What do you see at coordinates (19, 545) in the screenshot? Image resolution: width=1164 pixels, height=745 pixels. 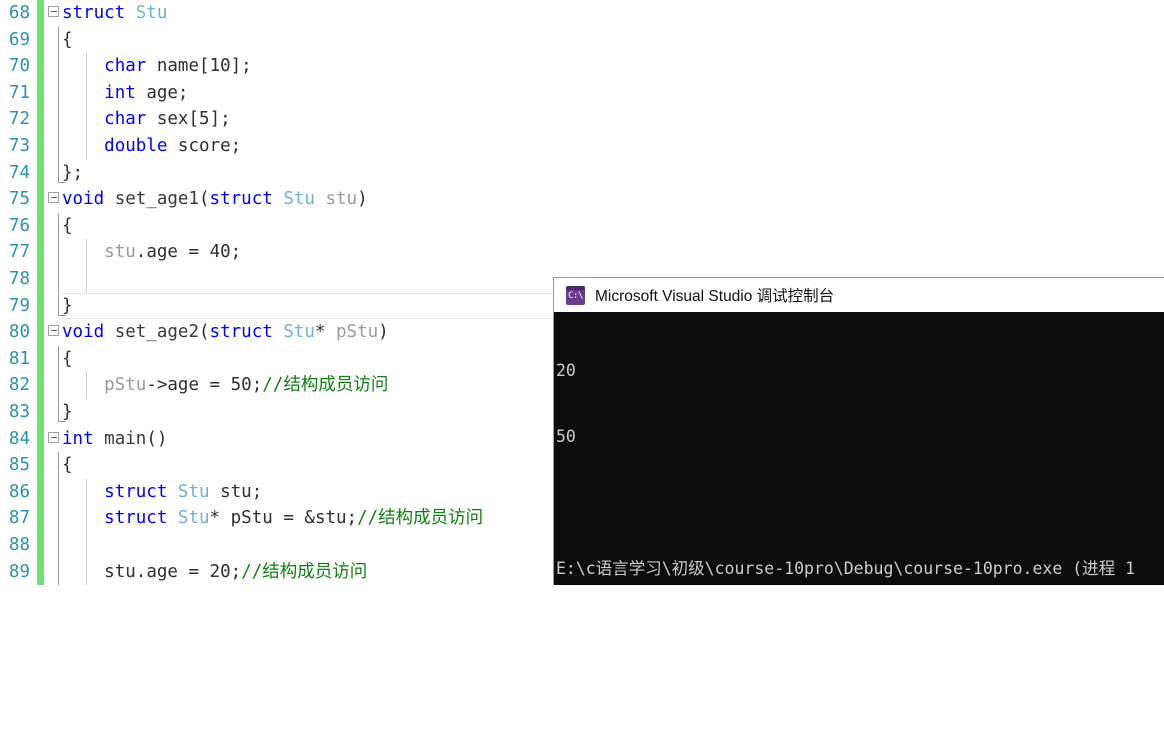 I see `line-number: 88` at bounding box center [19, 545].